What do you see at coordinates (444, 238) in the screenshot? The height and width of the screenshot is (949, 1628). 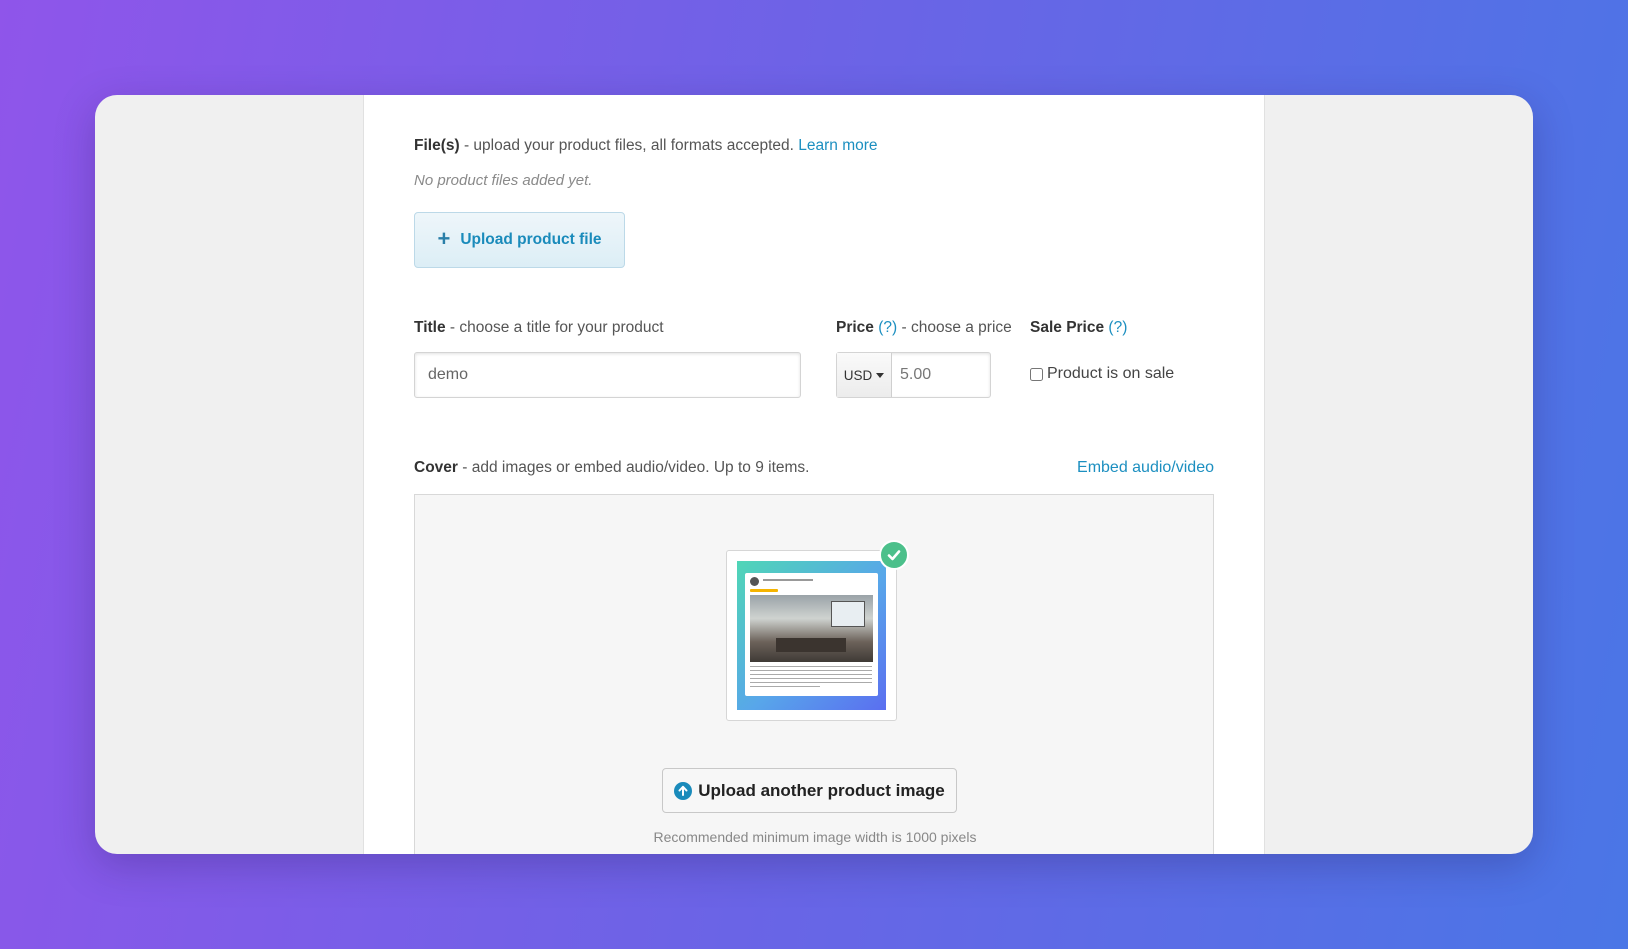 I see `plus-icon: +` at bounding box center [444, 238].